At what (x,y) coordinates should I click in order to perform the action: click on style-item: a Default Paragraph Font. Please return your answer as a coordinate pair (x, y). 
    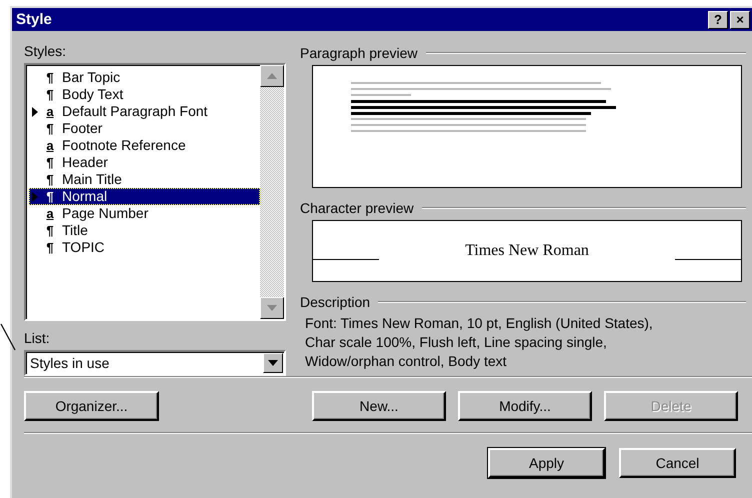
    Looking at the image, I should click on (144, 111).